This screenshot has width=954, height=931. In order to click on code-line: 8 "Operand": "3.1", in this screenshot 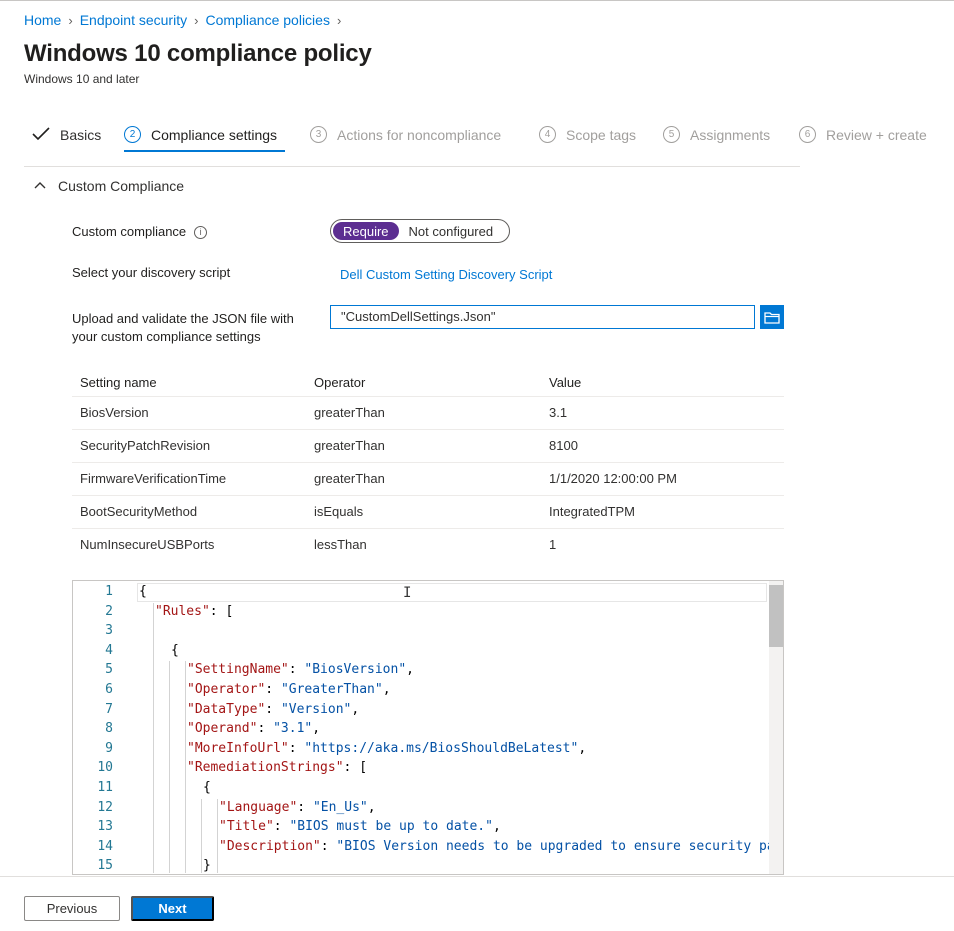, I will do `click(423, 731)`.